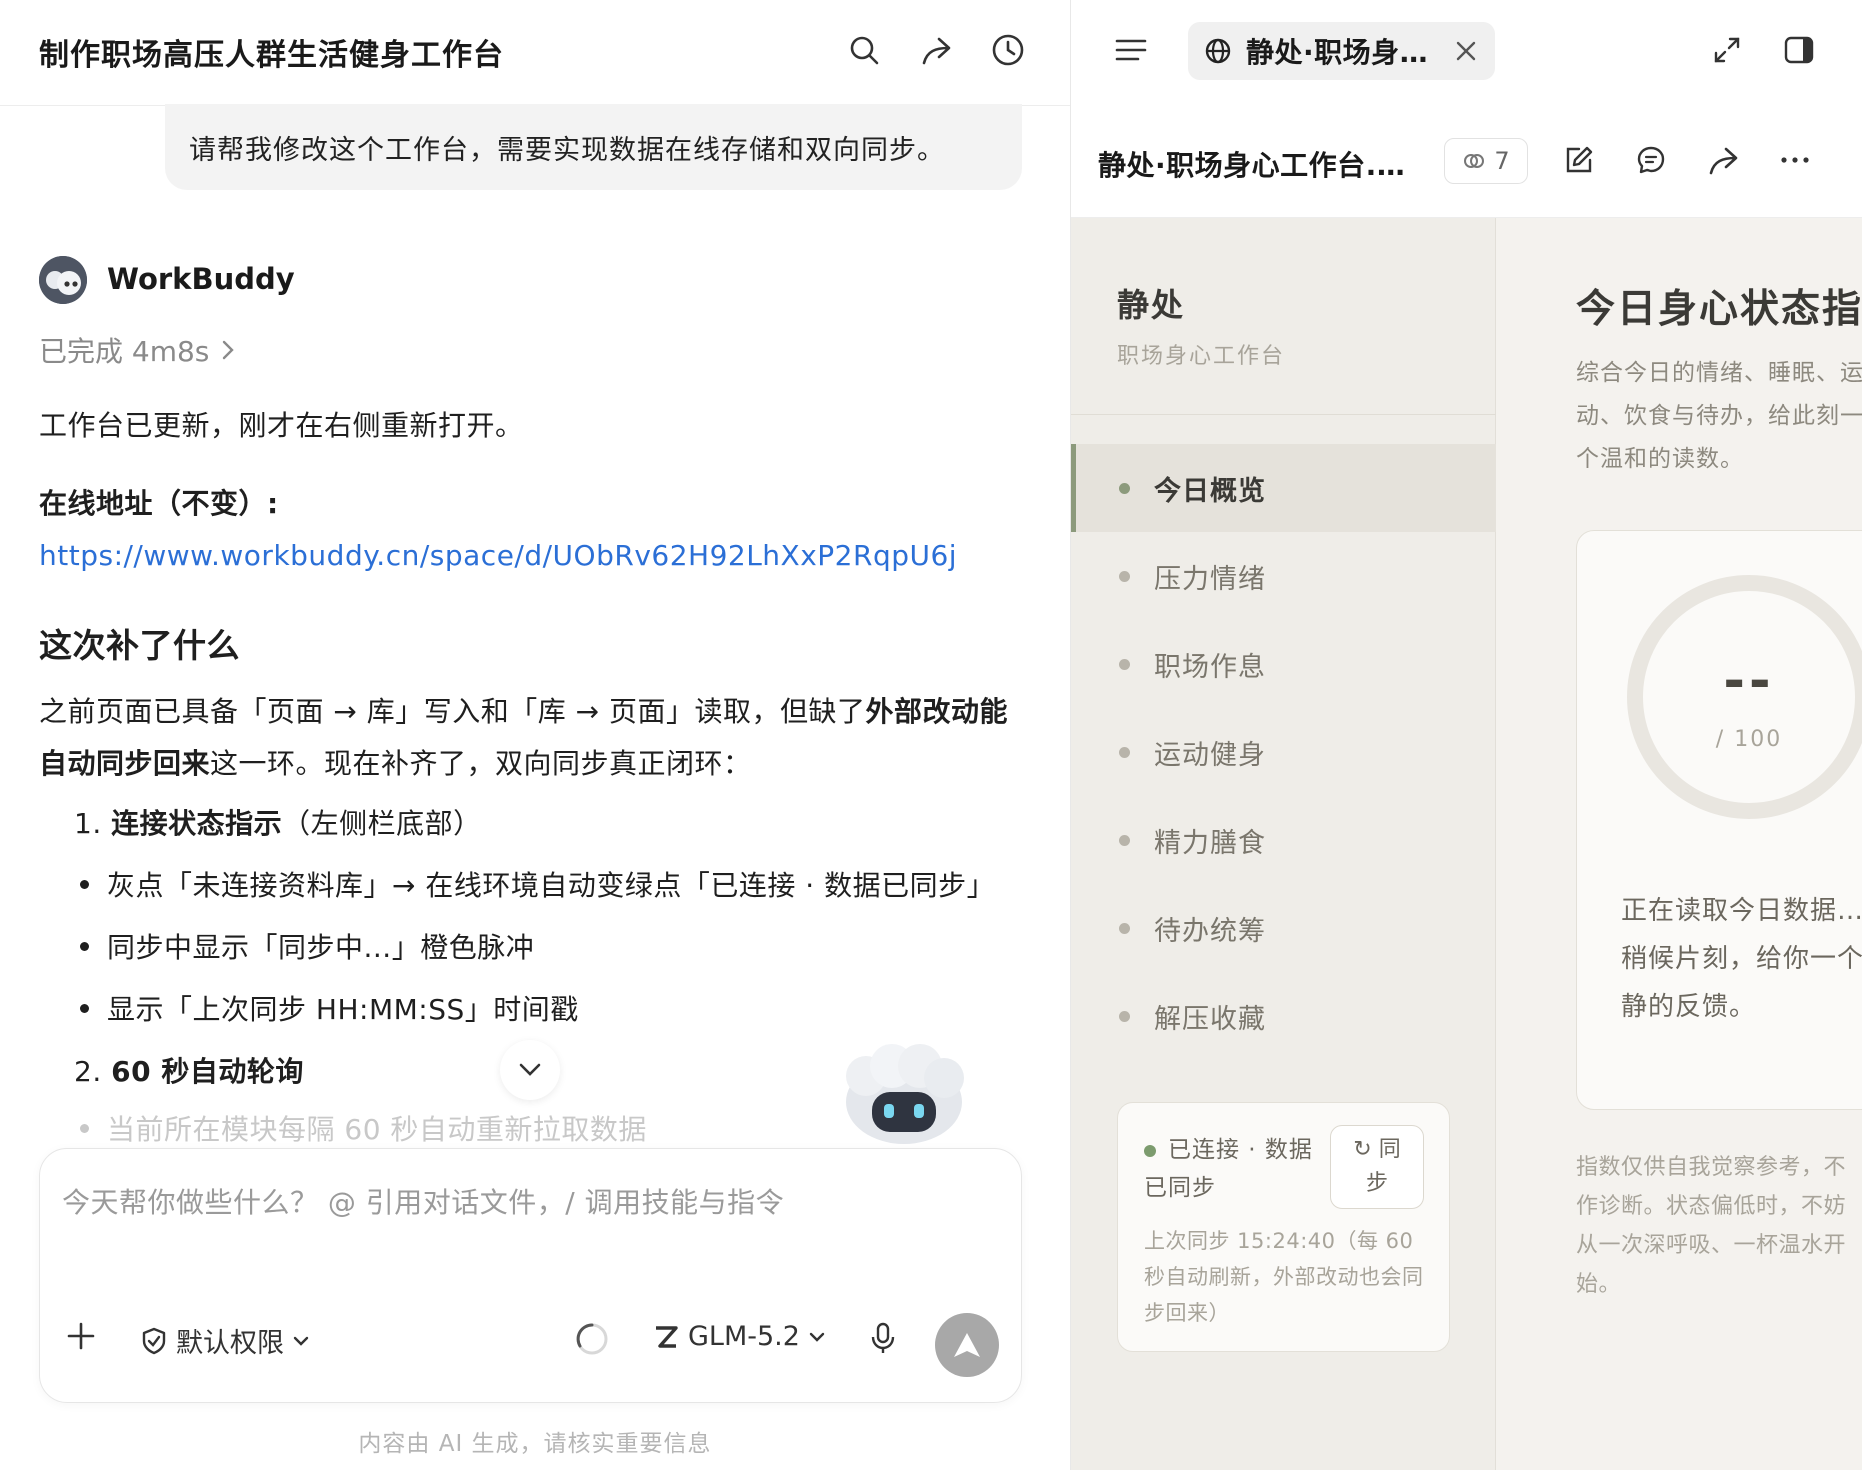 The width and height of the screenshot is (1862, 1470). I want to click on nav-item-todo: 待办统筹, so click(1283, 928).